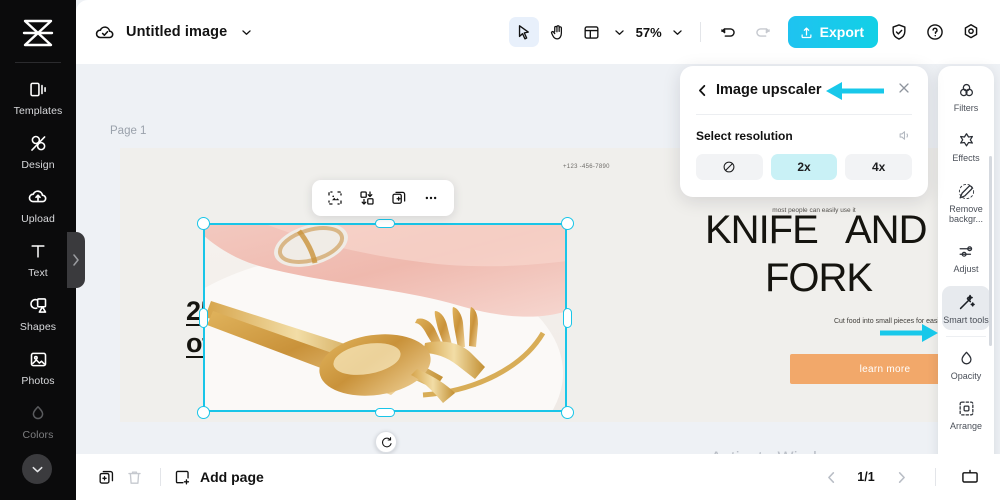 This screenshot has width=1000, height=500. I want to click on panel-back-chevron-left-icon, so click(702, 90).